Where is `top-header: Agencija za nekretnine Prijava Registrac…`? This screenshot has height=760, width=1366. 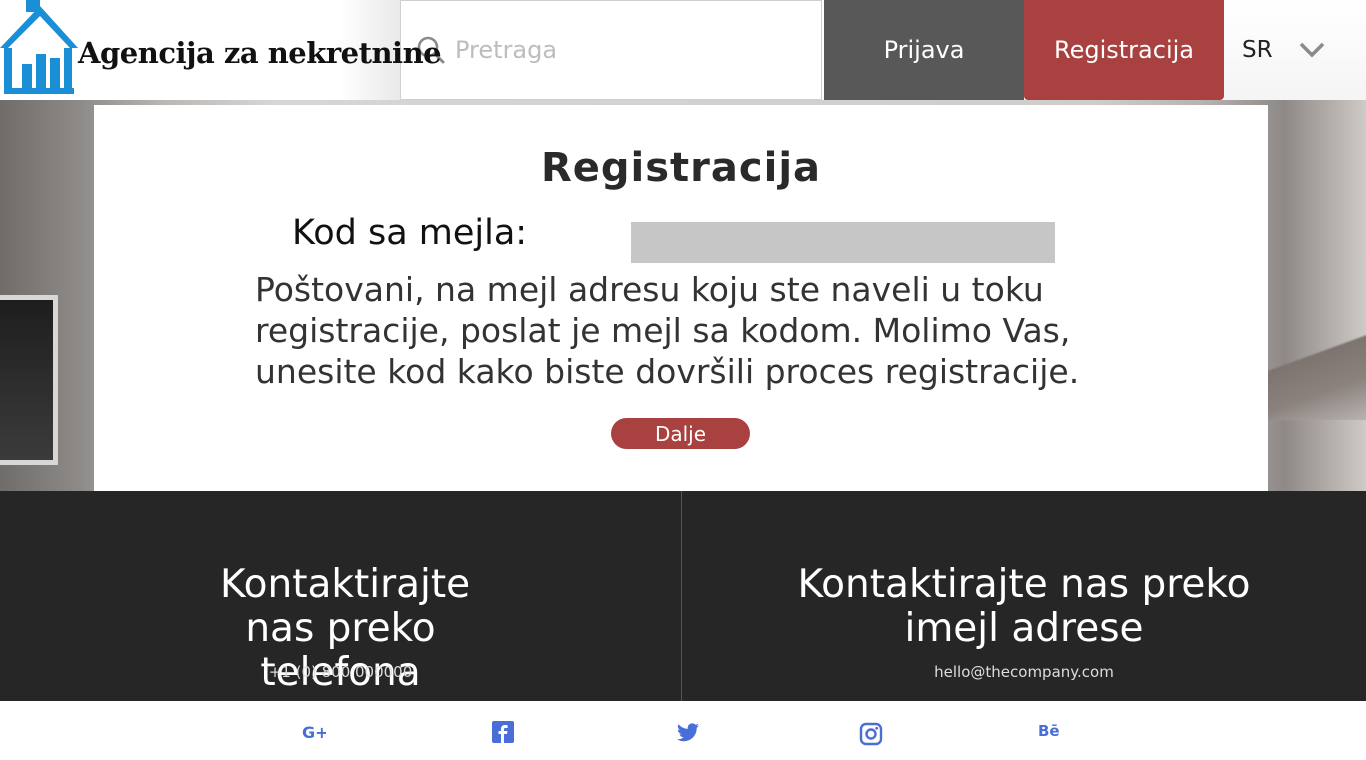
top-header: Agencija za nekretnine Prijava Registrac… is located at coordinates (683, 50).